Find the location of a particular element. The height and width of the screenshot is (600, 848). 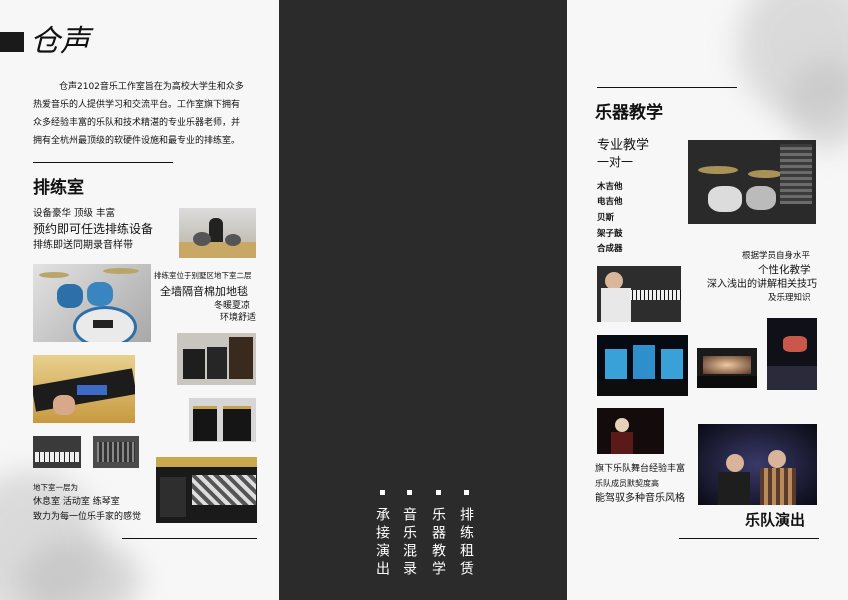

marshall-amp-photo is located at coordinates (222, 420).